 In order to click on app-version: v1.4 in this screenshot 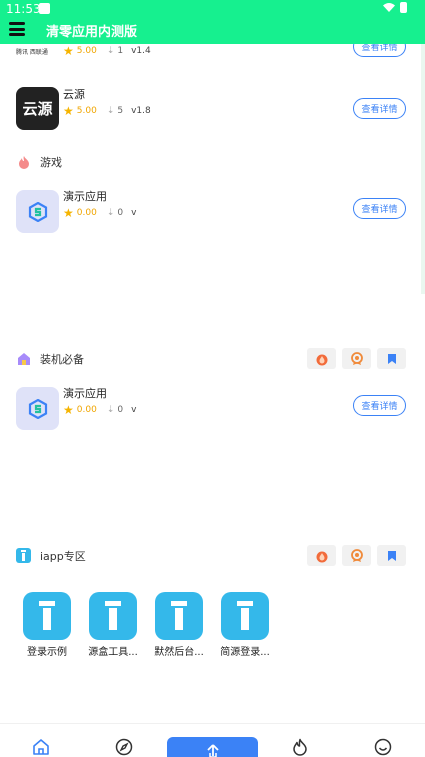, I will do `click(141, 51)`.